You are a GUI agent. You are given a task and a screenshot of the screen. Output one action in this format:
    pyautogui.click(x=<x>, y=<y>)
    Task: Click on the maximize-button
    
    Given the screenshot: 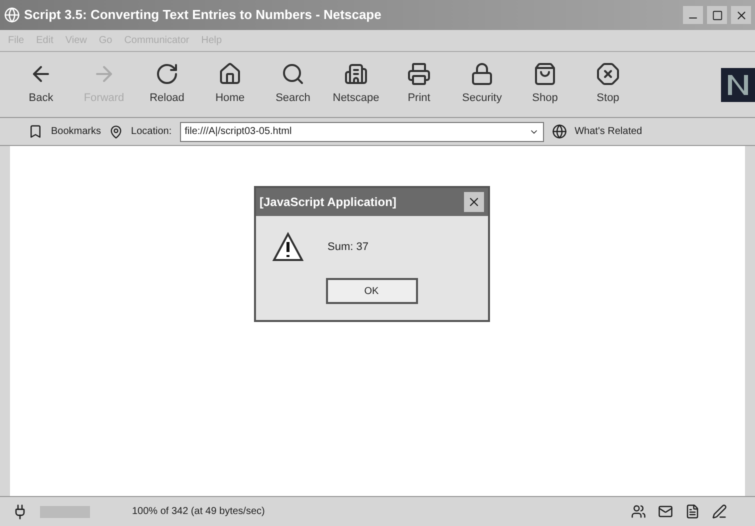 What is the action you would take?
    pyautogui.click(x=717, y=15)
    